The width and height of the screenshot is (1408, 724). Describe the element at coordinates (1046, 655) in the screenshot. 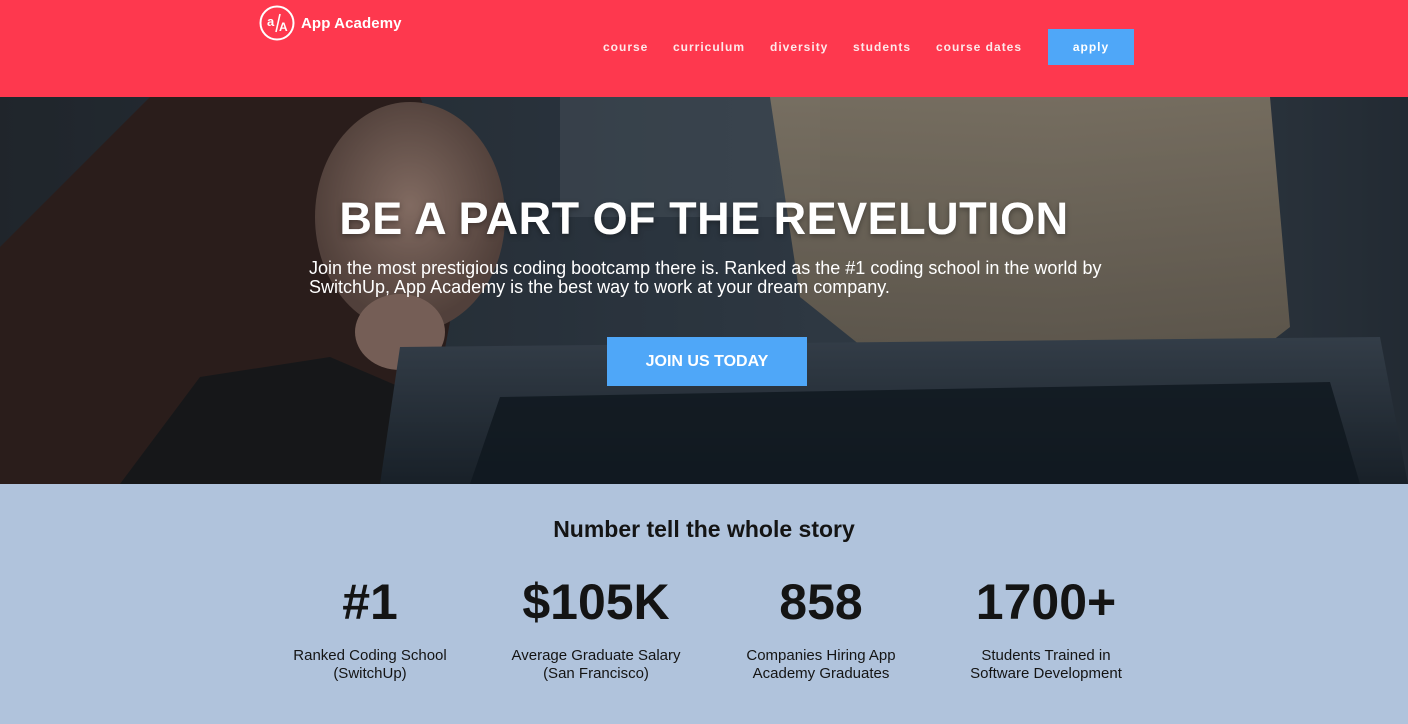

I see `stat-label-line: Students Trained in` at that location.